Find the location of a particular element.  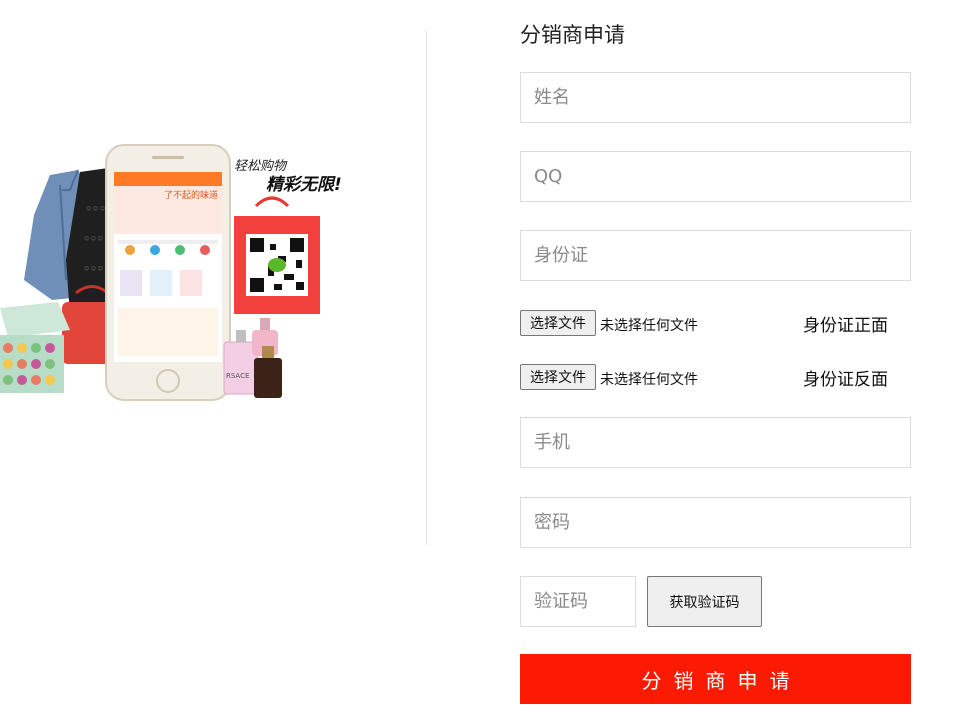

form-title: 分销商申请 is located at coordinates (572, 35).